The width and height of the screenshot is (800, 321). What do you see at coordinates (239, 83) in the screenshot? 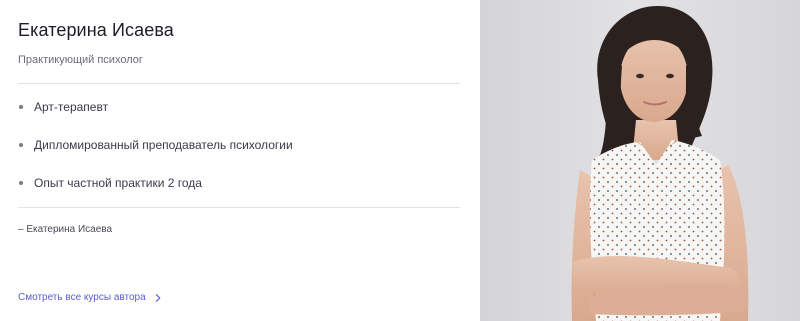
I see `divider-top` at bounding box center [239, 83].